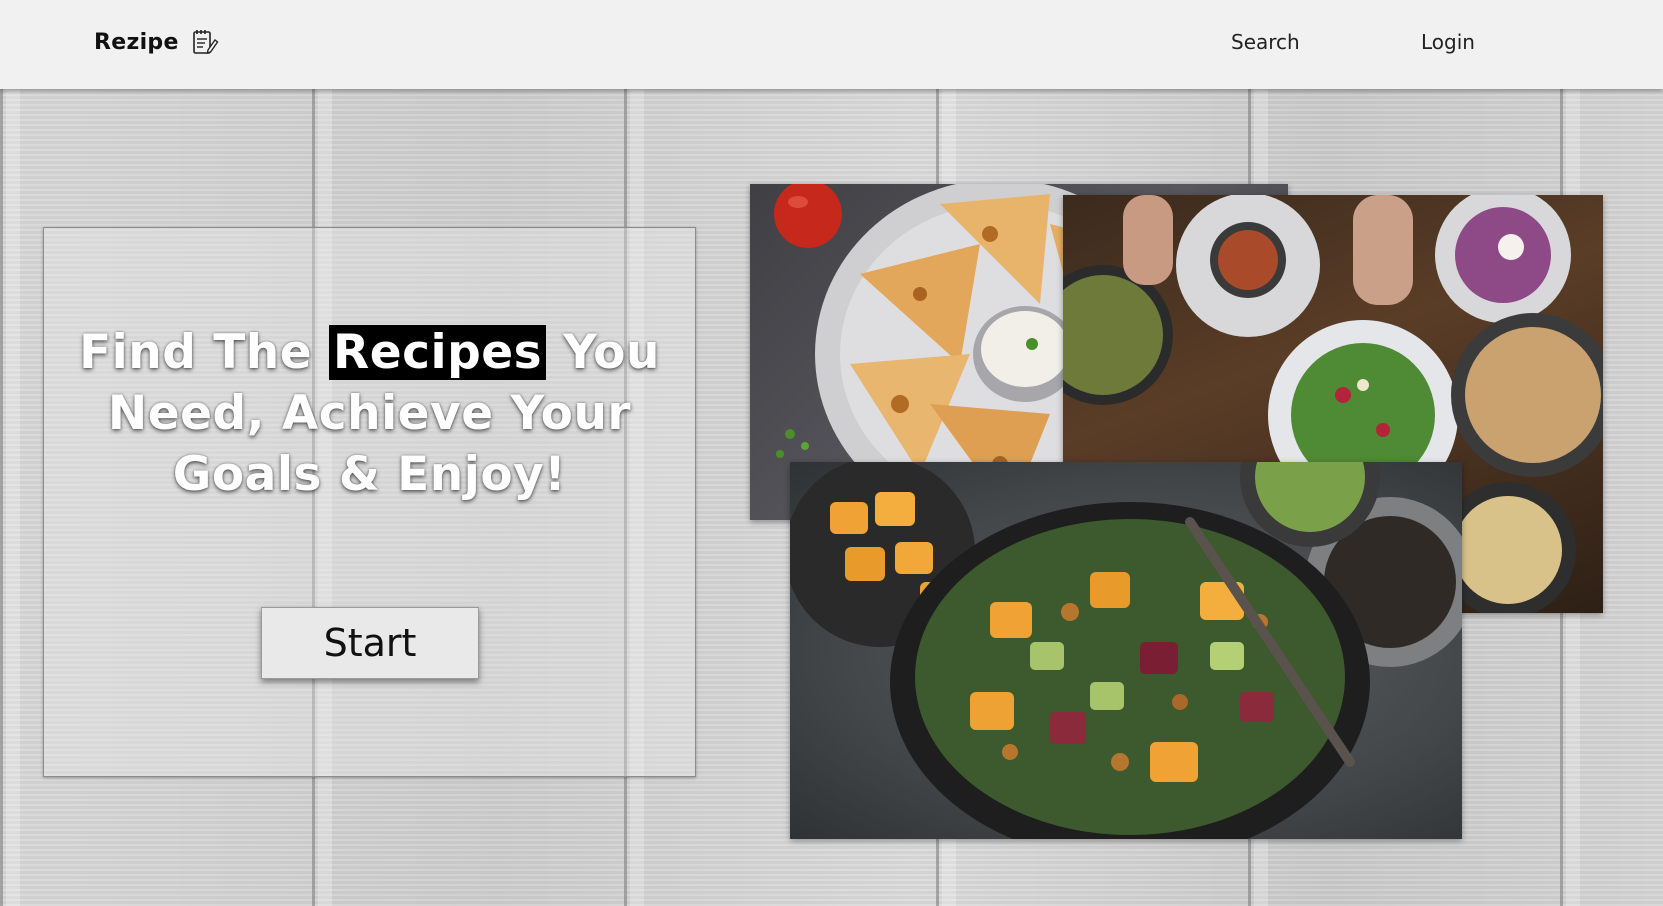 This screenshot has height=906, width=1663. I want to click on brand-logo: Rezipe, so click(156, 42).